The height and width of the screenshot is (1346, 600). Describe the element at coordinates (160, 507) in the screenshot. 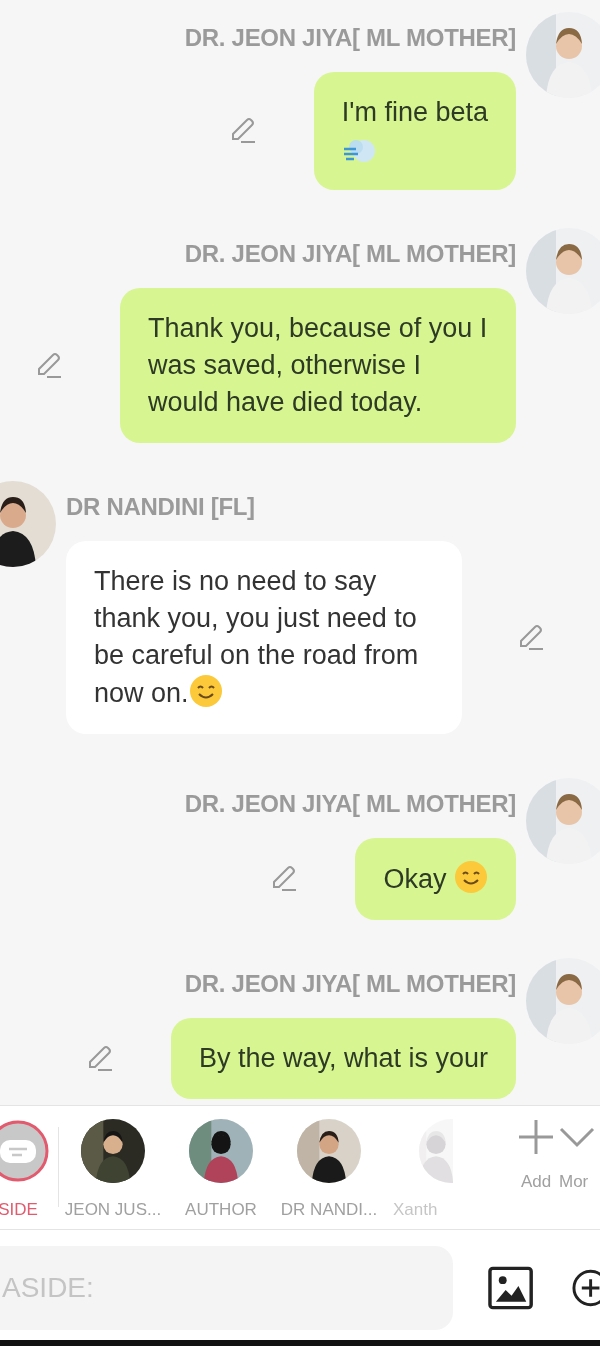

I see `sender-name: DR NANDINI [FL]` at that location.